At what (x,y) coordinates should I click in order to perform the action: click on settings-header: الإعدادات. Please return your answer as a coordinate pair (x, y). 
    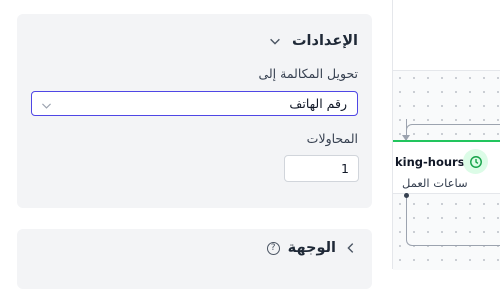
    Looking at the image, I should click on (313, 41).